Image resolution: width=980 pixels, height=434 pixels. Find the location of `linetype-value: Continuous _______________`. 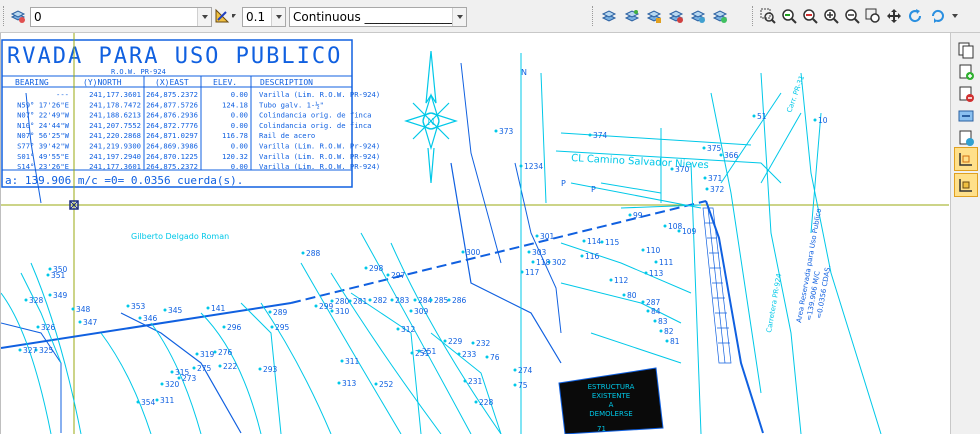

linetype-value: Continuous _______________ is located at coordinates (374, 17).